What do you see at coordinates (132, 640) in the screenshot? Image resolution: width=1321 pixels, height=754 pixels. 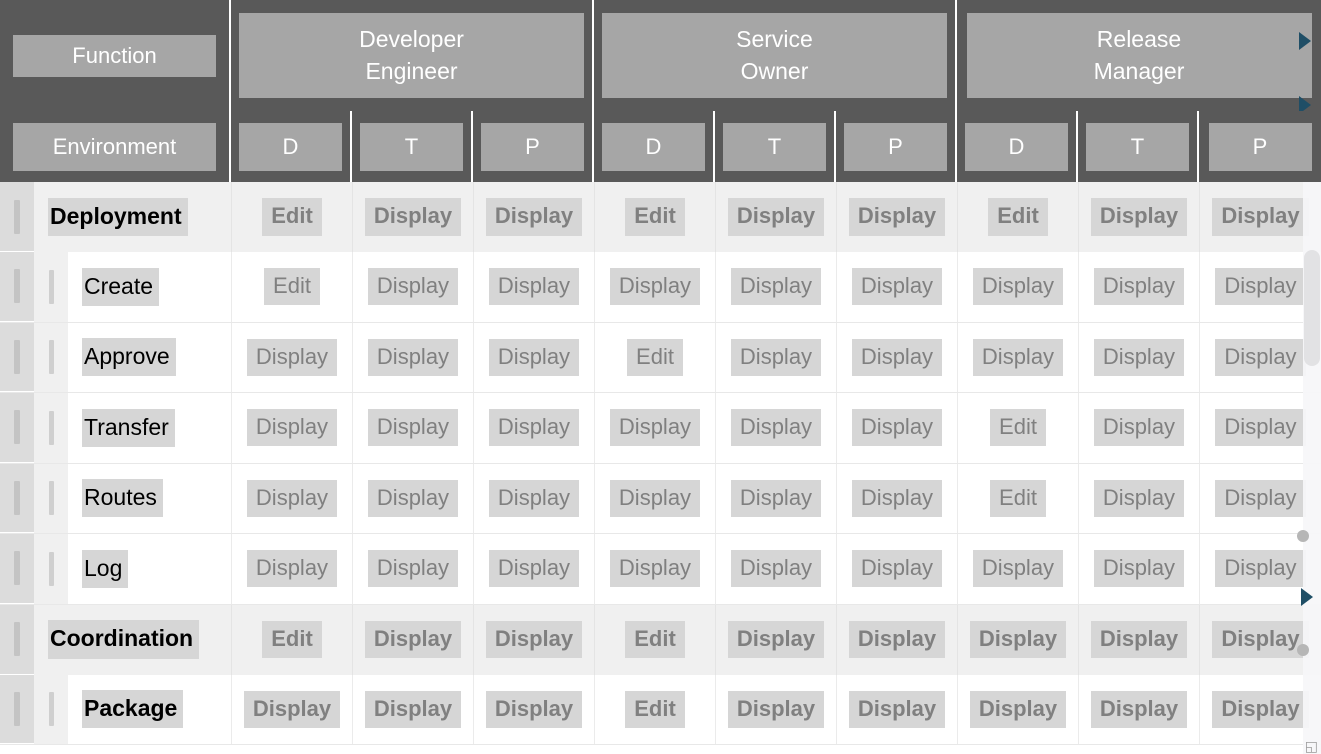 I see `row-label-cell: Coordination` at bounding box center [132, 640].